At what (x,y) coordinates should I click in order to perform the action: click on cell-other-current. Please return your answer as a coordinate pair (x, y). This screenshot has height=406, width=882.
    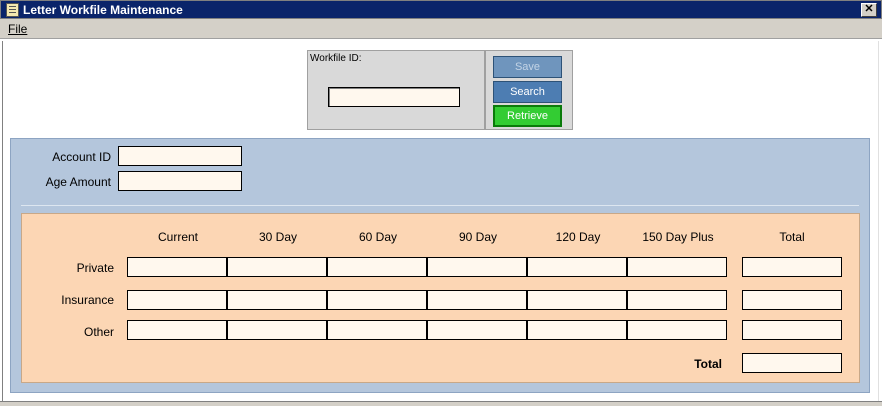
    Looking at the image, I should click on (177, 330).